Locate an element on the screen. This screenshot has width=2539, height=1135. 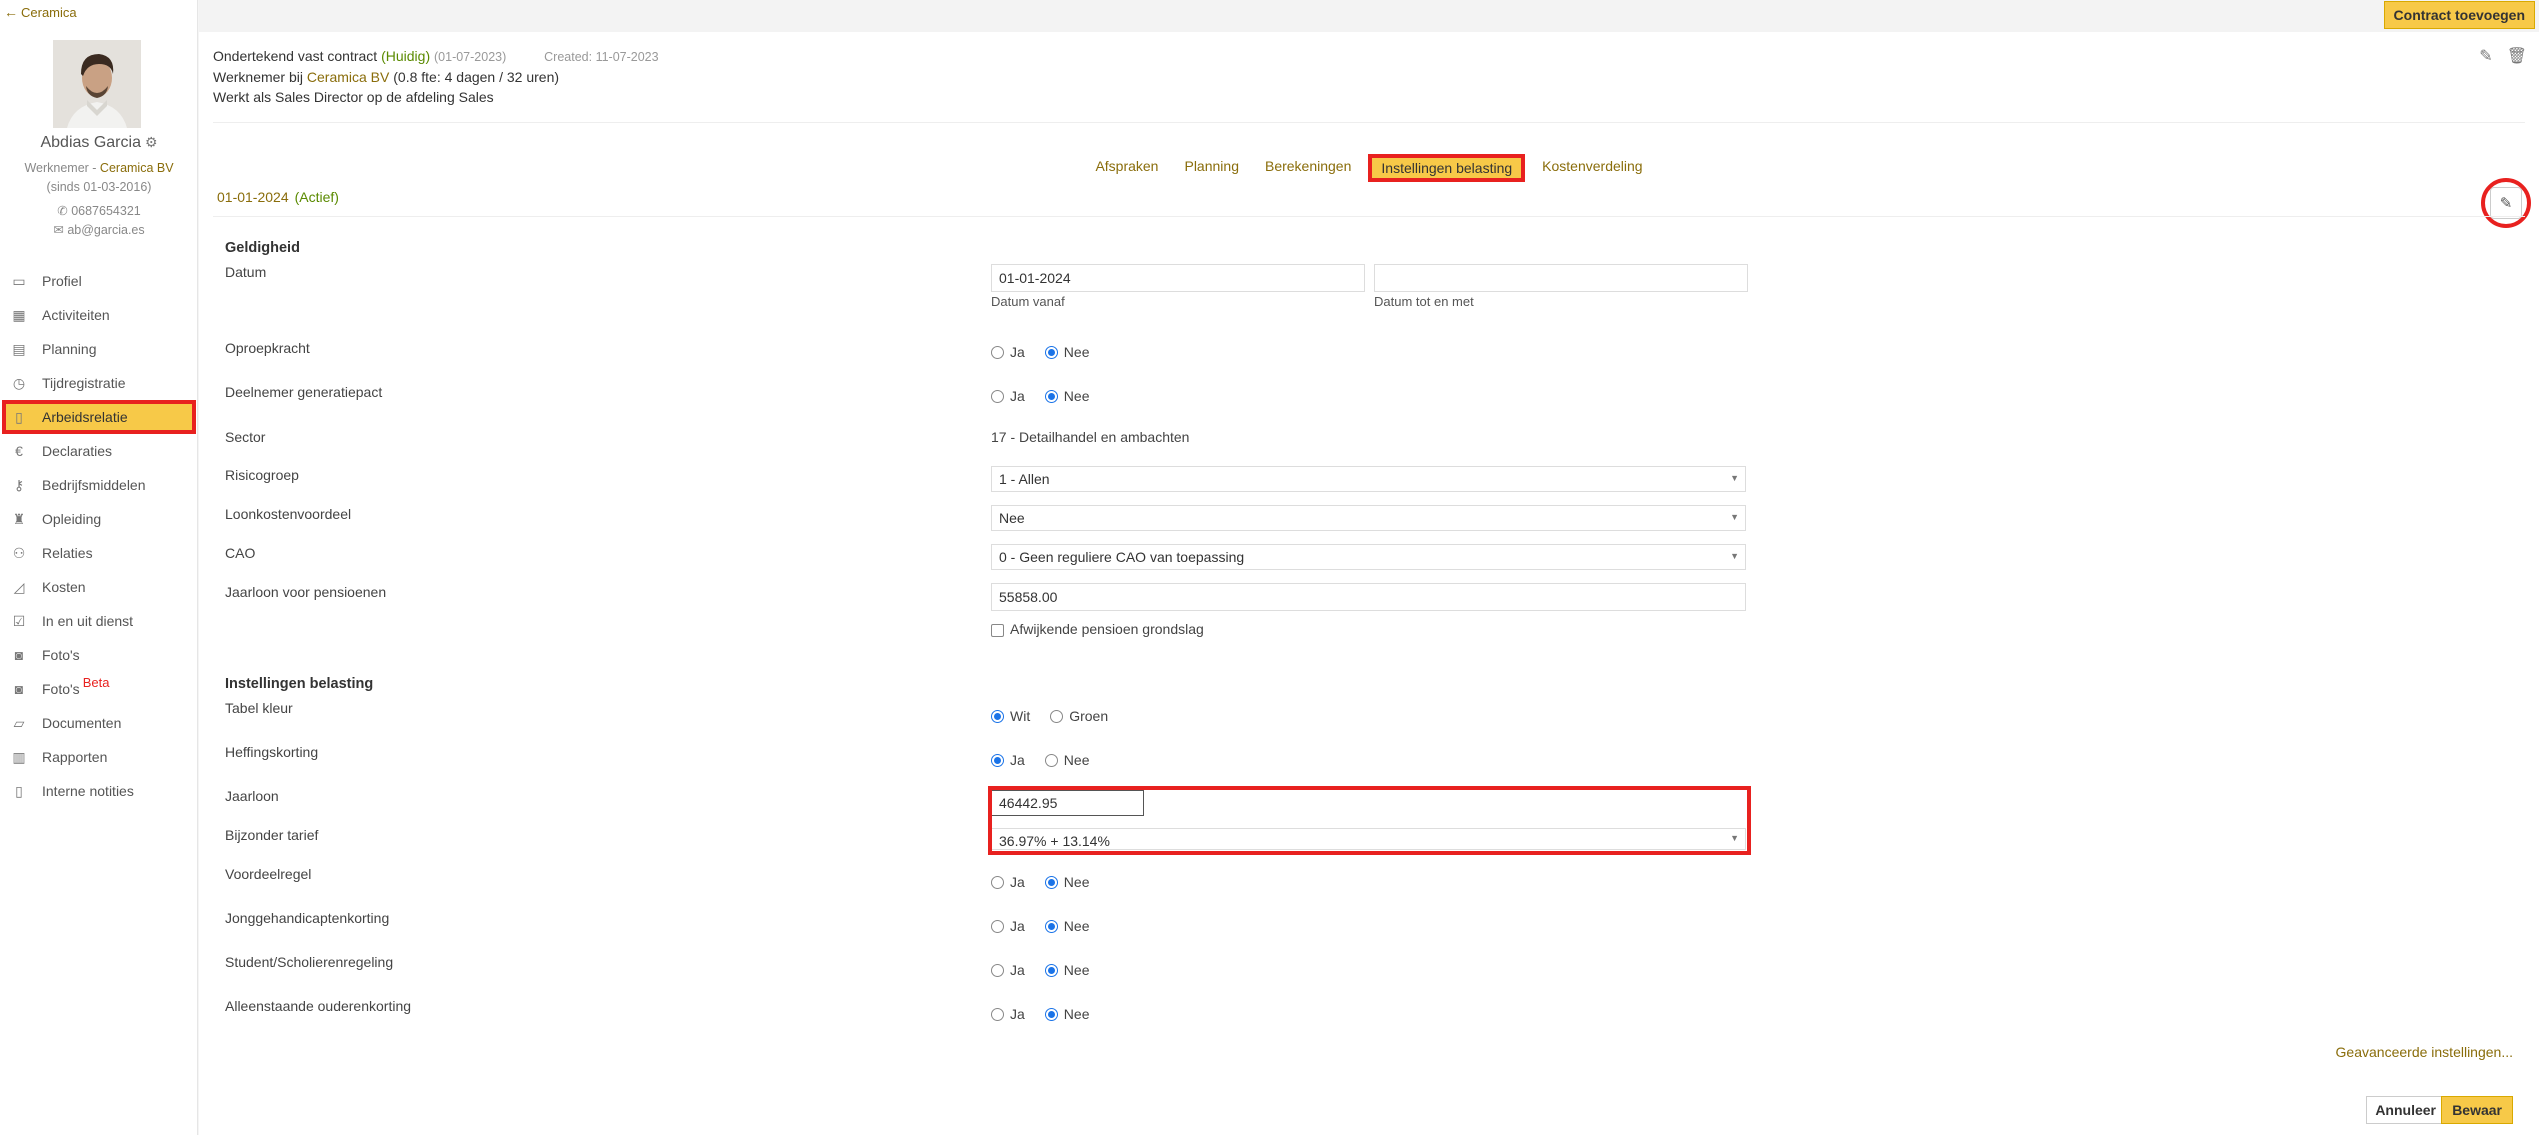
sidebar-item-label: Planning is located at coordinates (69, 349).